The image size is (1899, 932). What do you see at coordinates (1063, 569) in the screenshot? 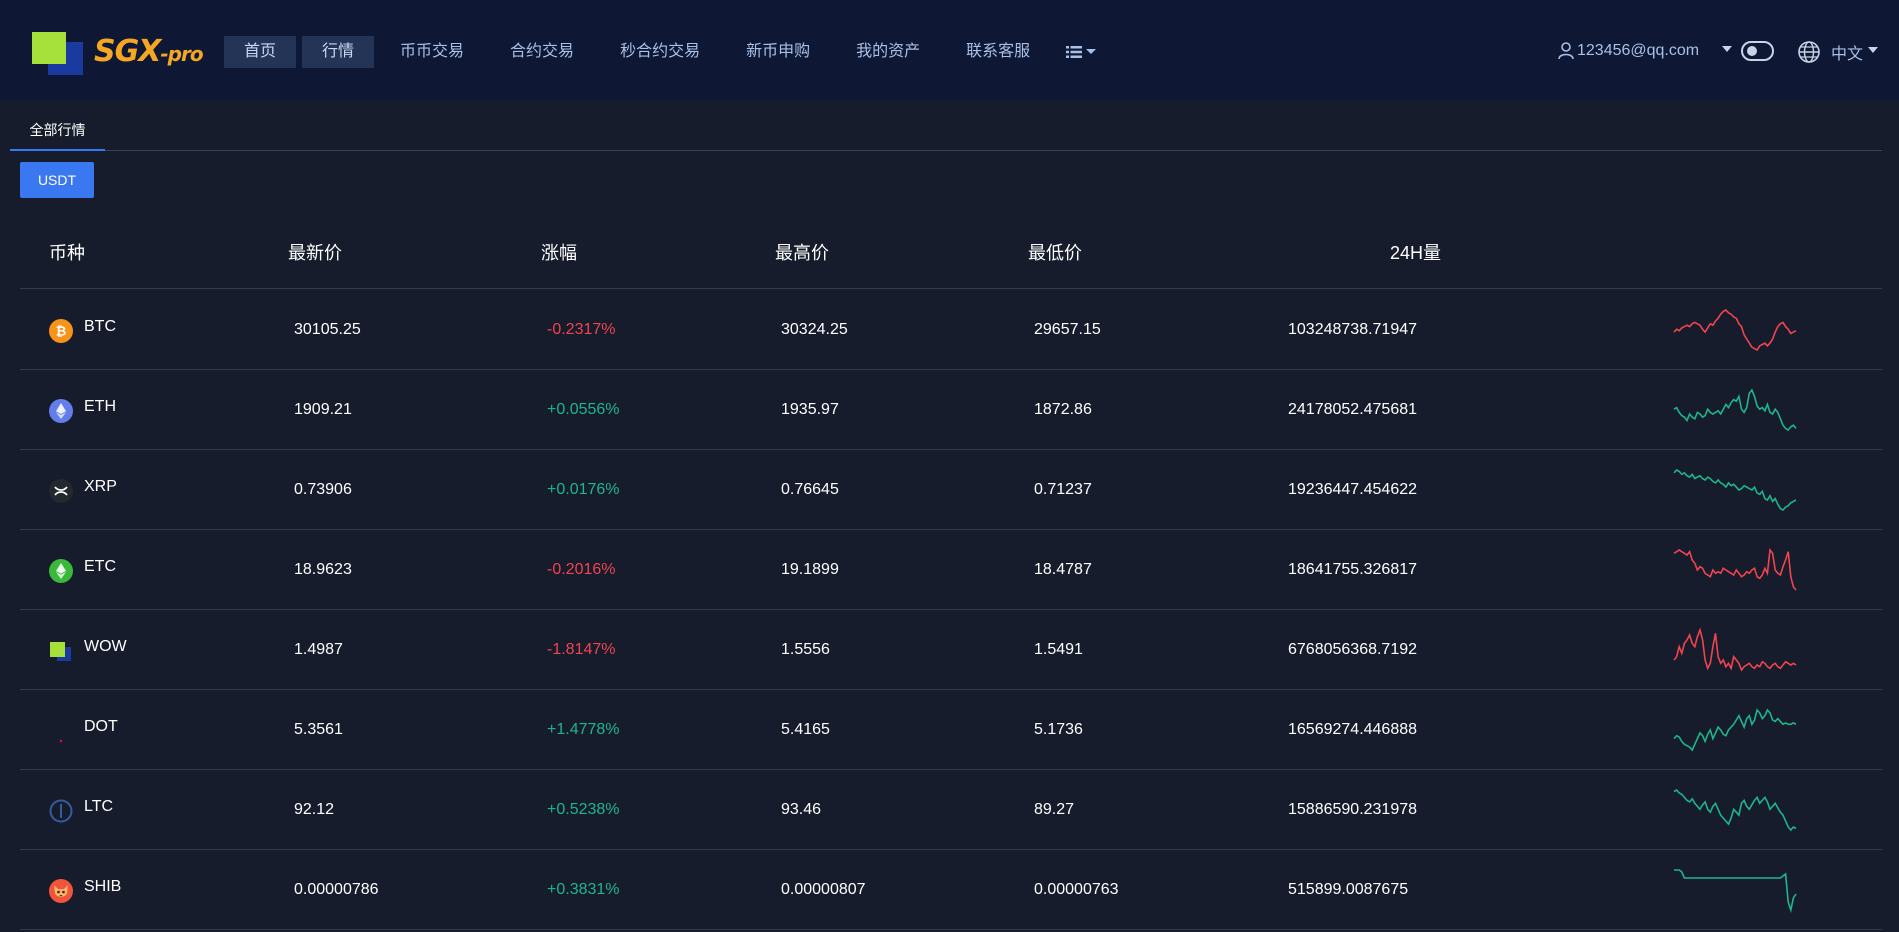
I see `low-price: 18.4787` at bounding box center [1063, 569].